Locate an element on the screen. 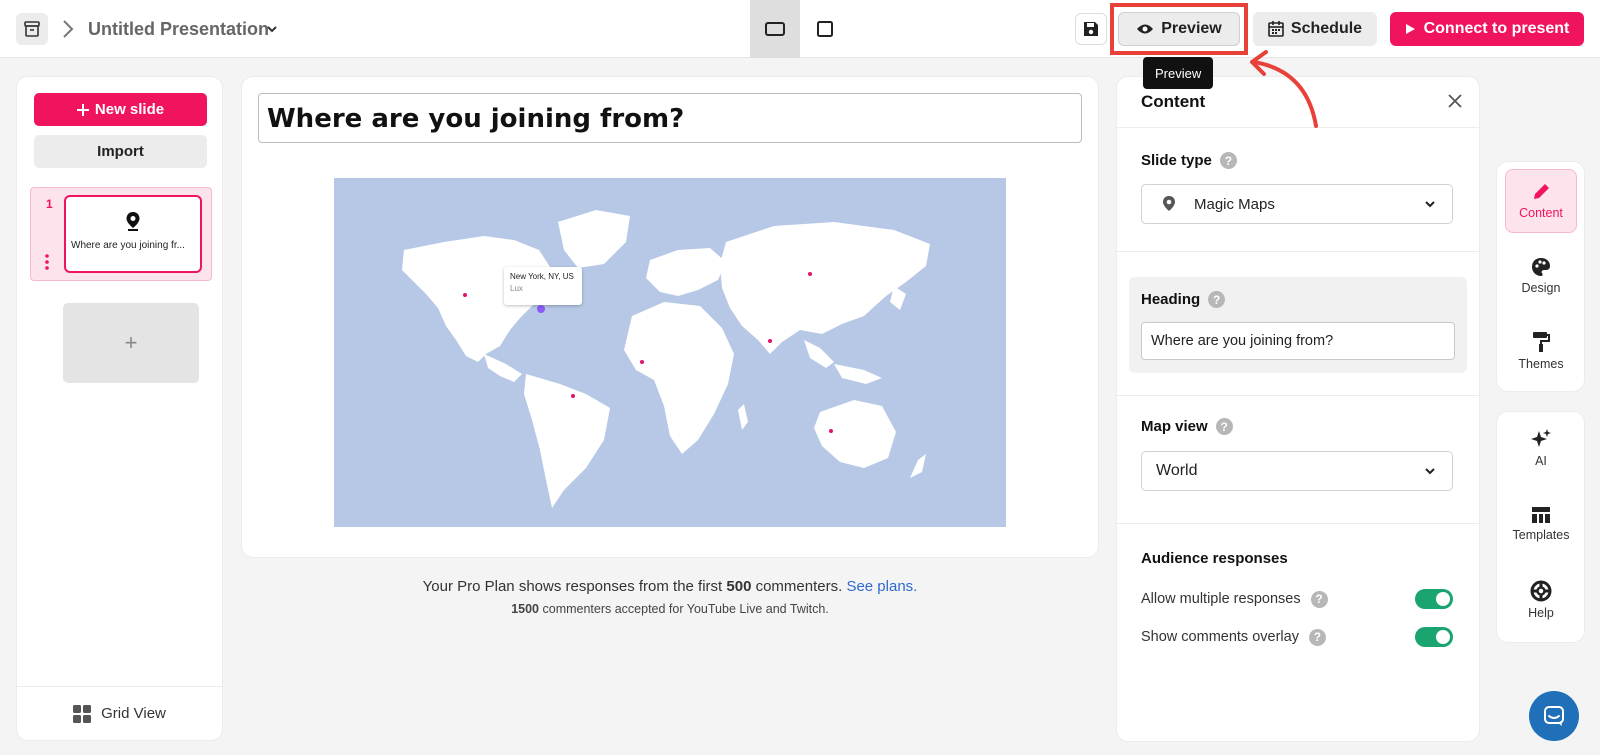  preview-button: Preview is located at coordinates (1179, 29).